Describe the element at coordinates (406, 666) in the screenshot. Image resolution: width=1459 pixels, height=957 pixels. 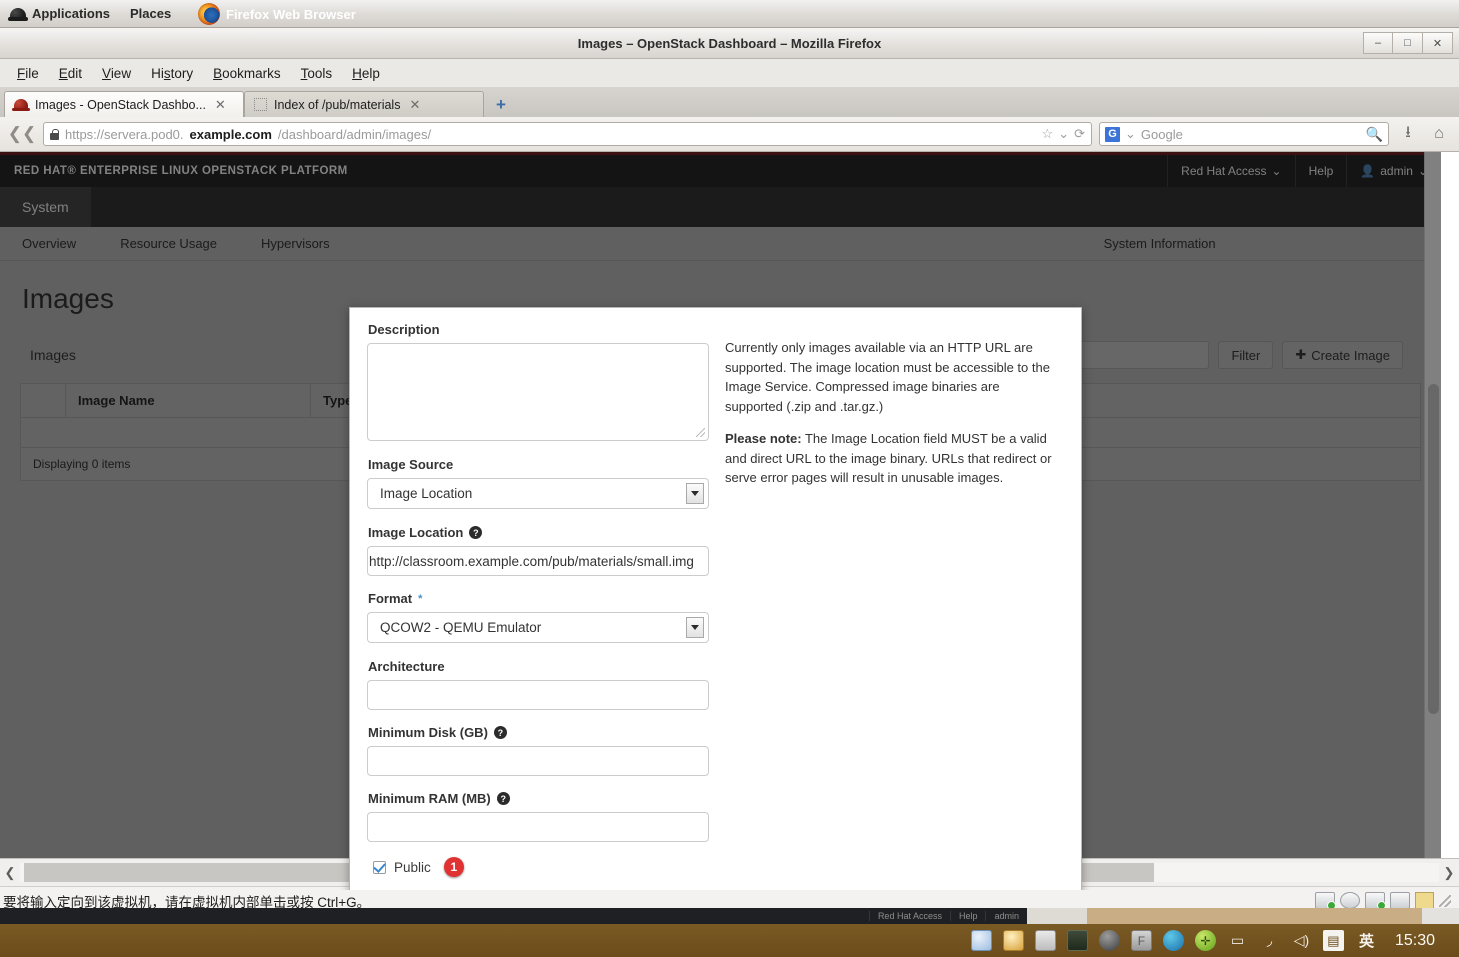
I see `architecture-label: Architecture` at that location.